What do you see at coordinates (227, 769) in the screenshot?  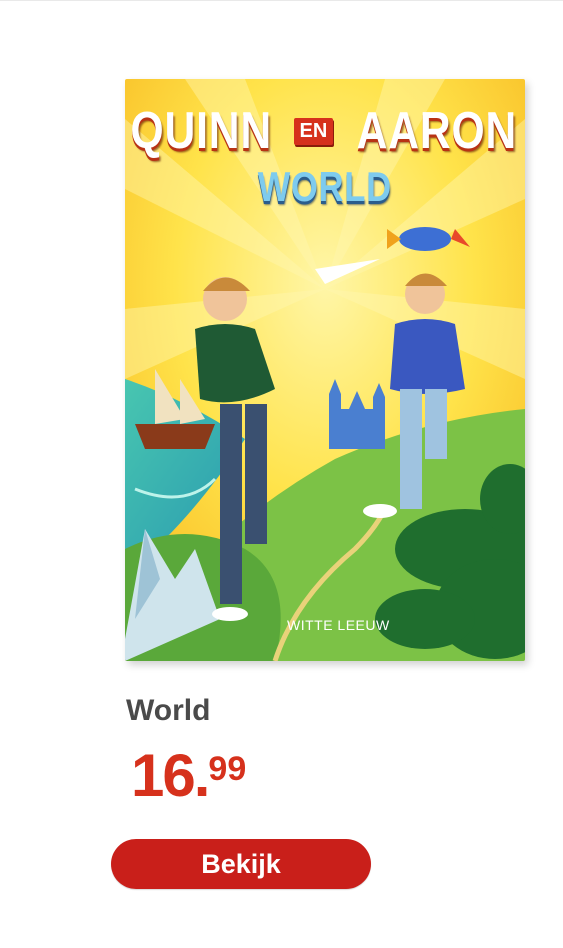 I see `price-cents: 99` at bounding box center [227, 769].